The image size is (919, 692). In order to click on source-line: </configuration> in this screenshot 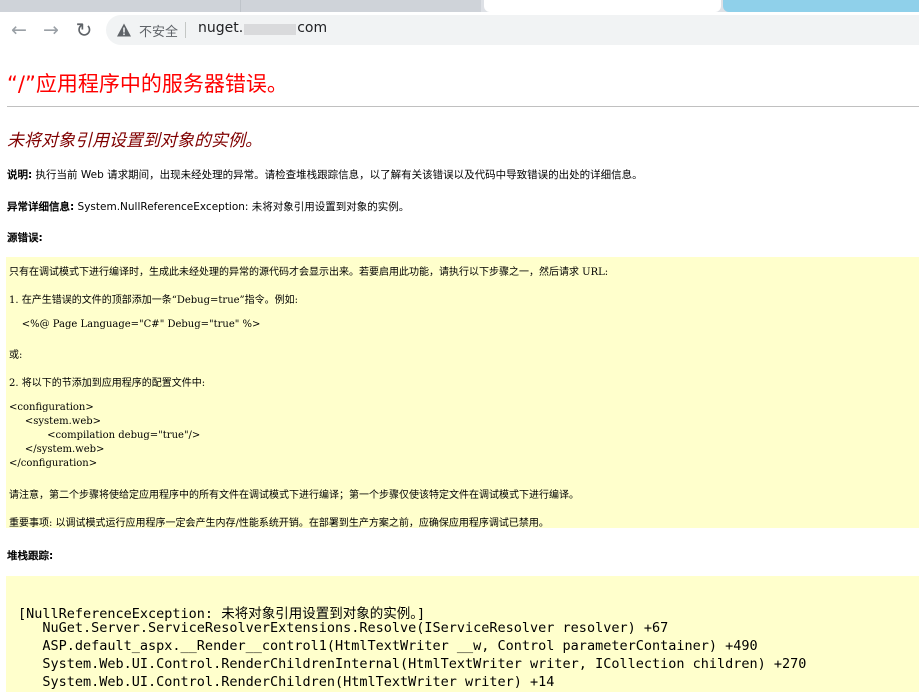, I will do `click(53, 463)`.